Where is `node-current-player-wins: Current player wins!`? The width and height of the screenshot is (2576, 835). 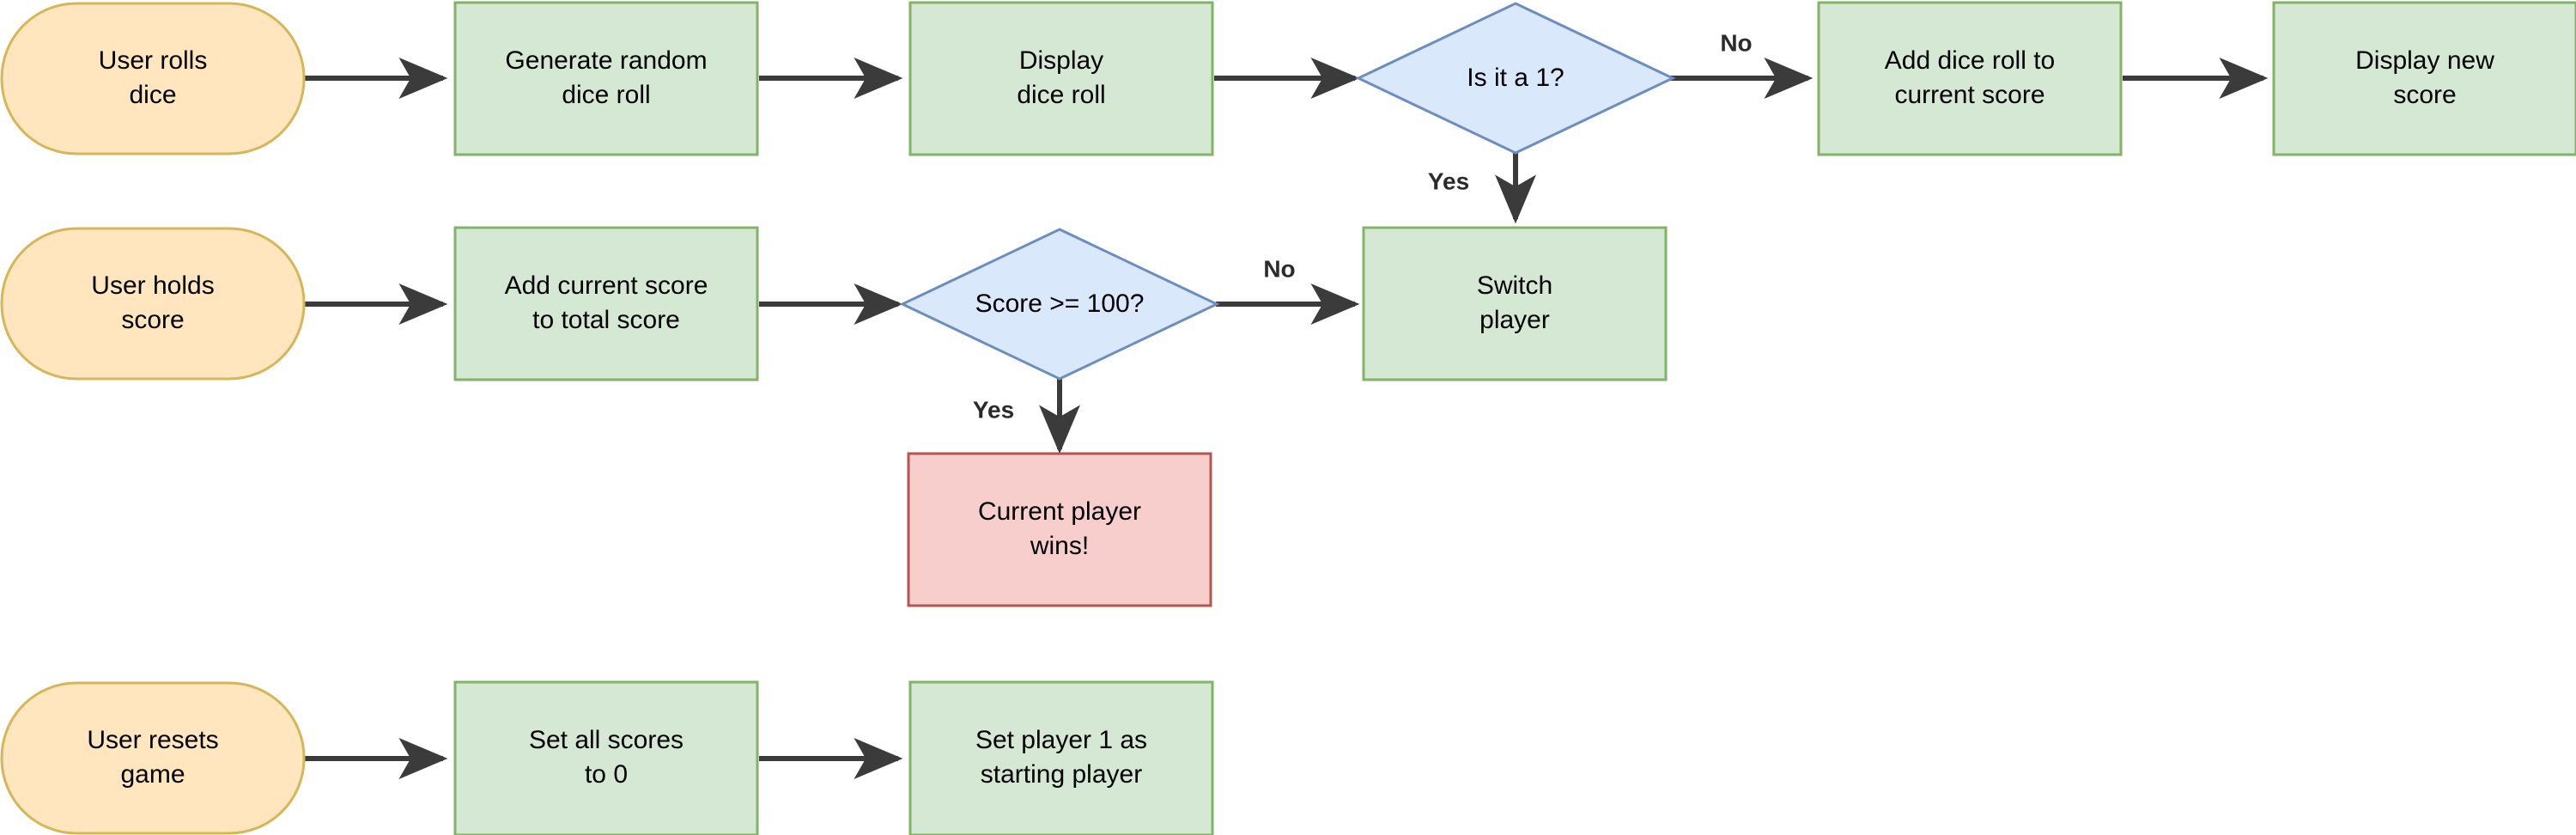 node-current-player-wins: Current player wins! is located at coordinates (1060, 529).